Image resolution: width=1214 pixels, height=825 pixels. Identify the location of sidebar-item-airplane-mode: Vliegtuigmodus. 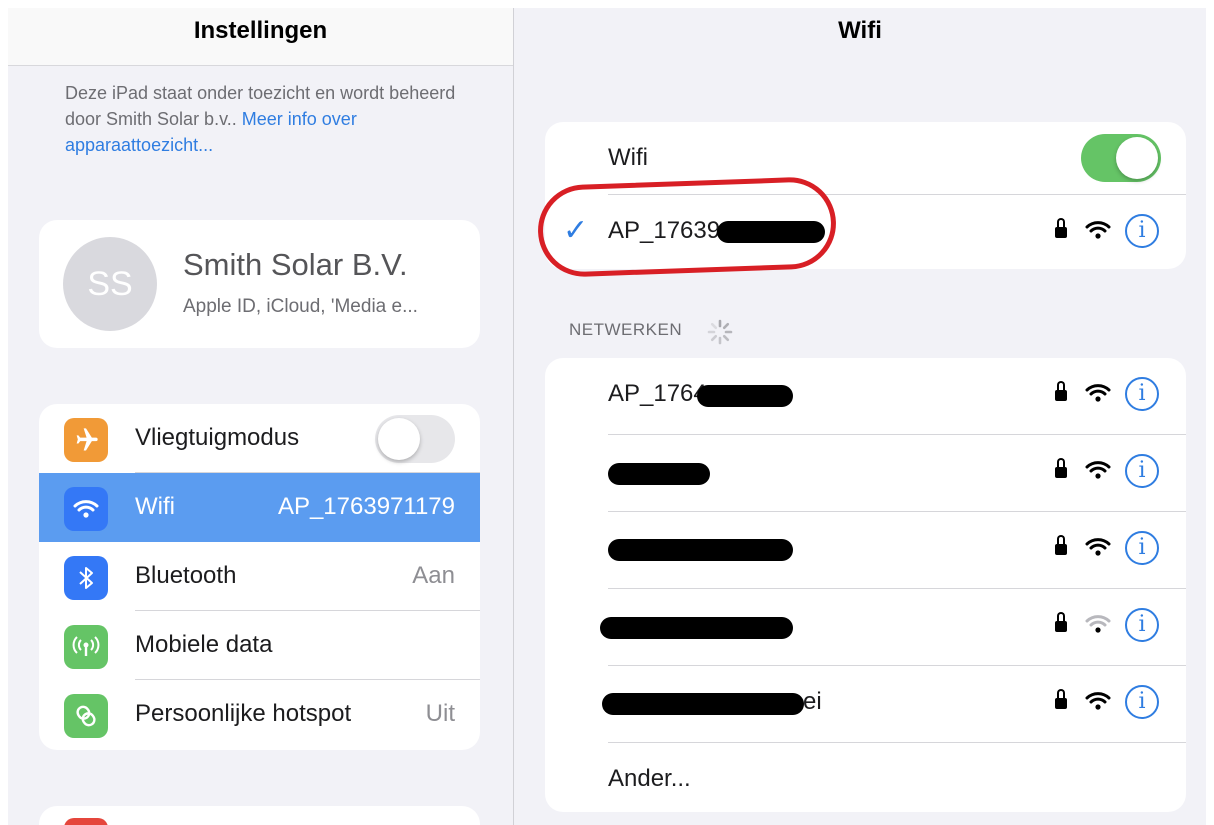
(259, 438).